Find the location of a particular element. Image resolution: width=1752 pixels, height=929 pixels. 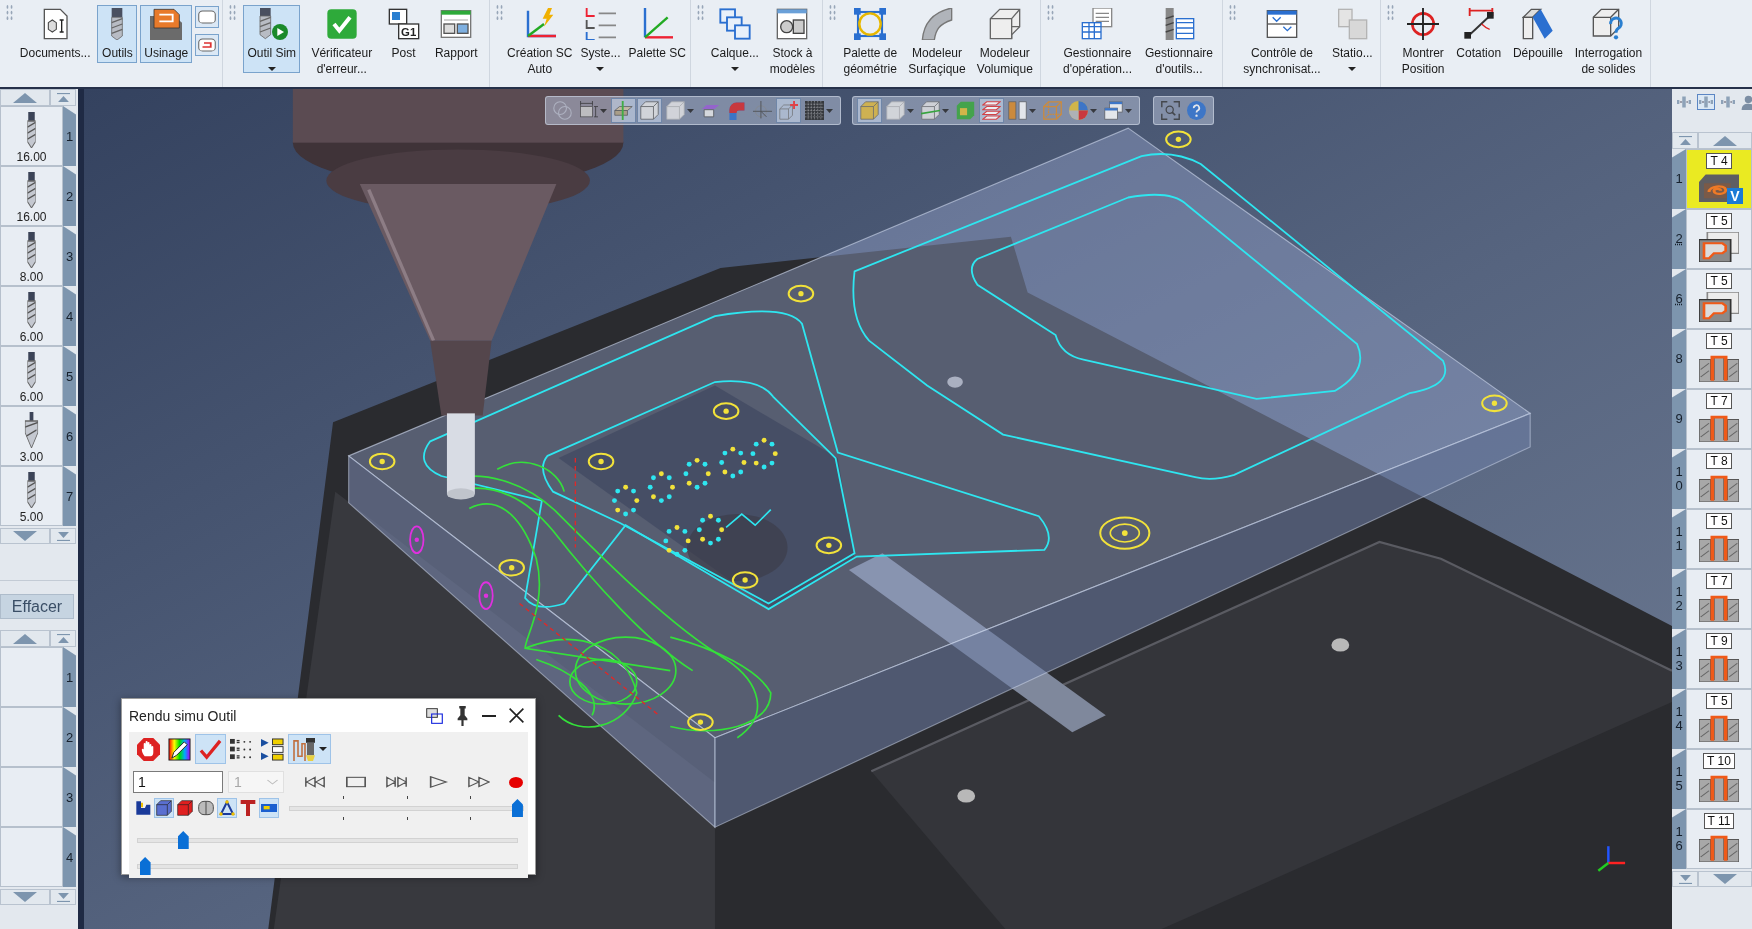

operation-item: T 8 is located at coordinates (1719, 479).